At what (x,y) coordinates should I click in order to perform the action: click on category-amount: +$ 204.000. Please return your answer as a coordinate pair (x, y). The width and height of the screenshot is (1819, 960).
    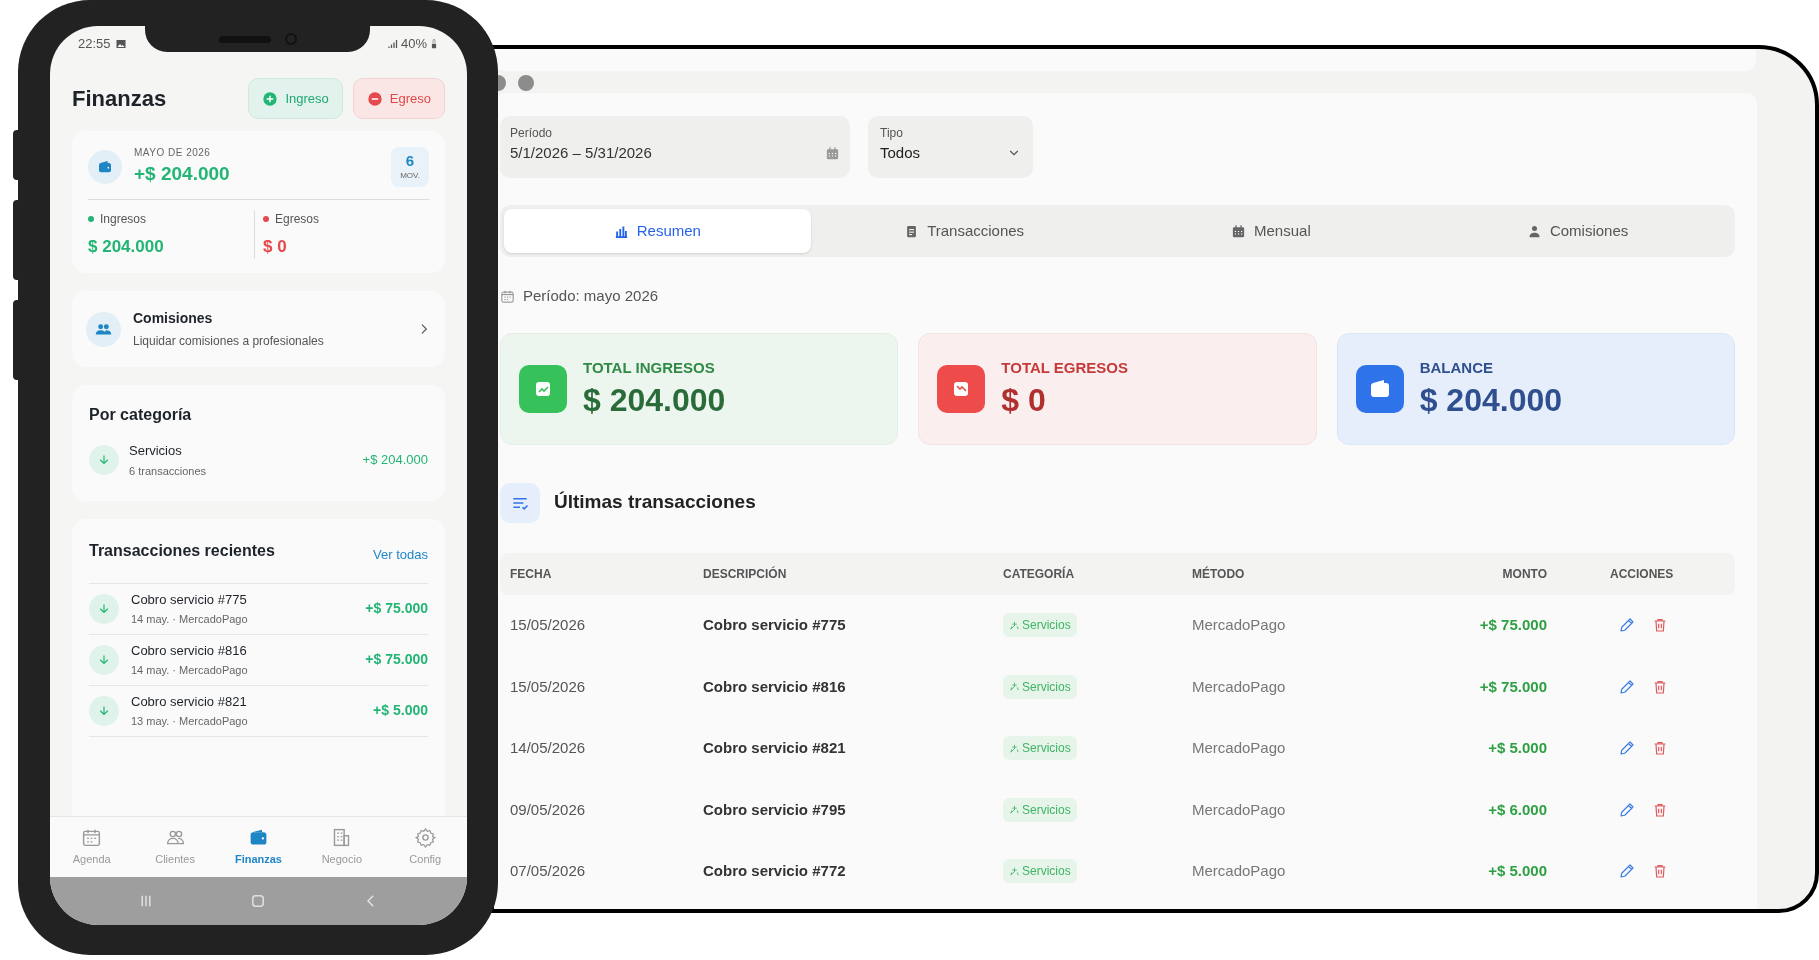
    Looking at the image, I should click on (395, 460).